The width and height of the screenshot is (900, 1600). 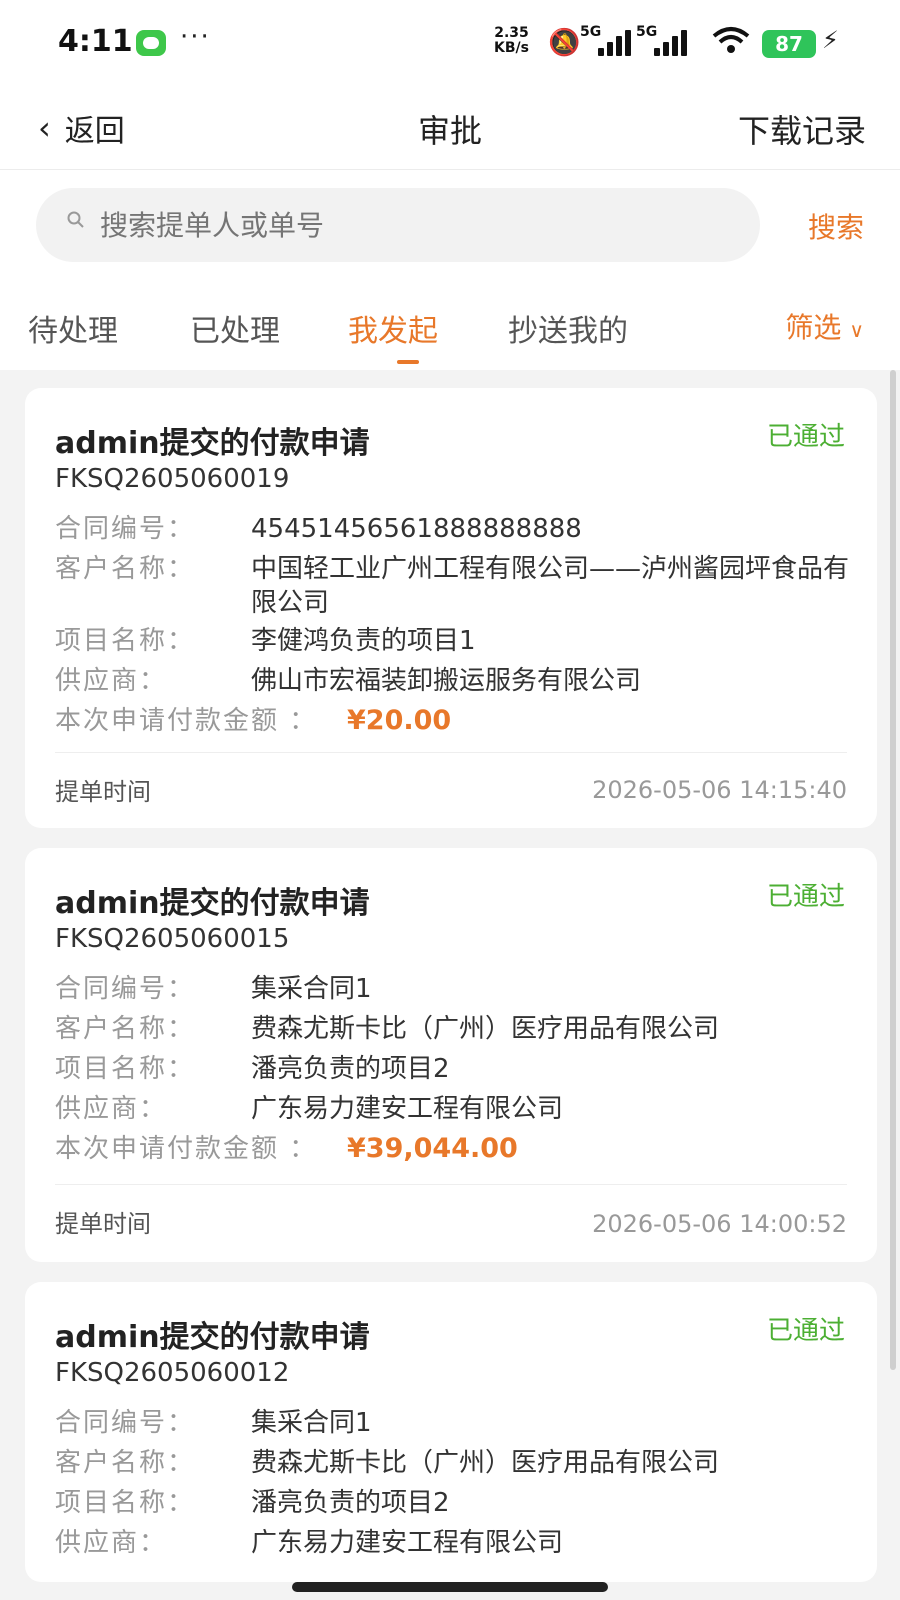 I want to click on customer-row: 客户名称： 中国轻工业广州工程有限公司——泸州酱园坪食品有限公司, so click(x=452, y=586).